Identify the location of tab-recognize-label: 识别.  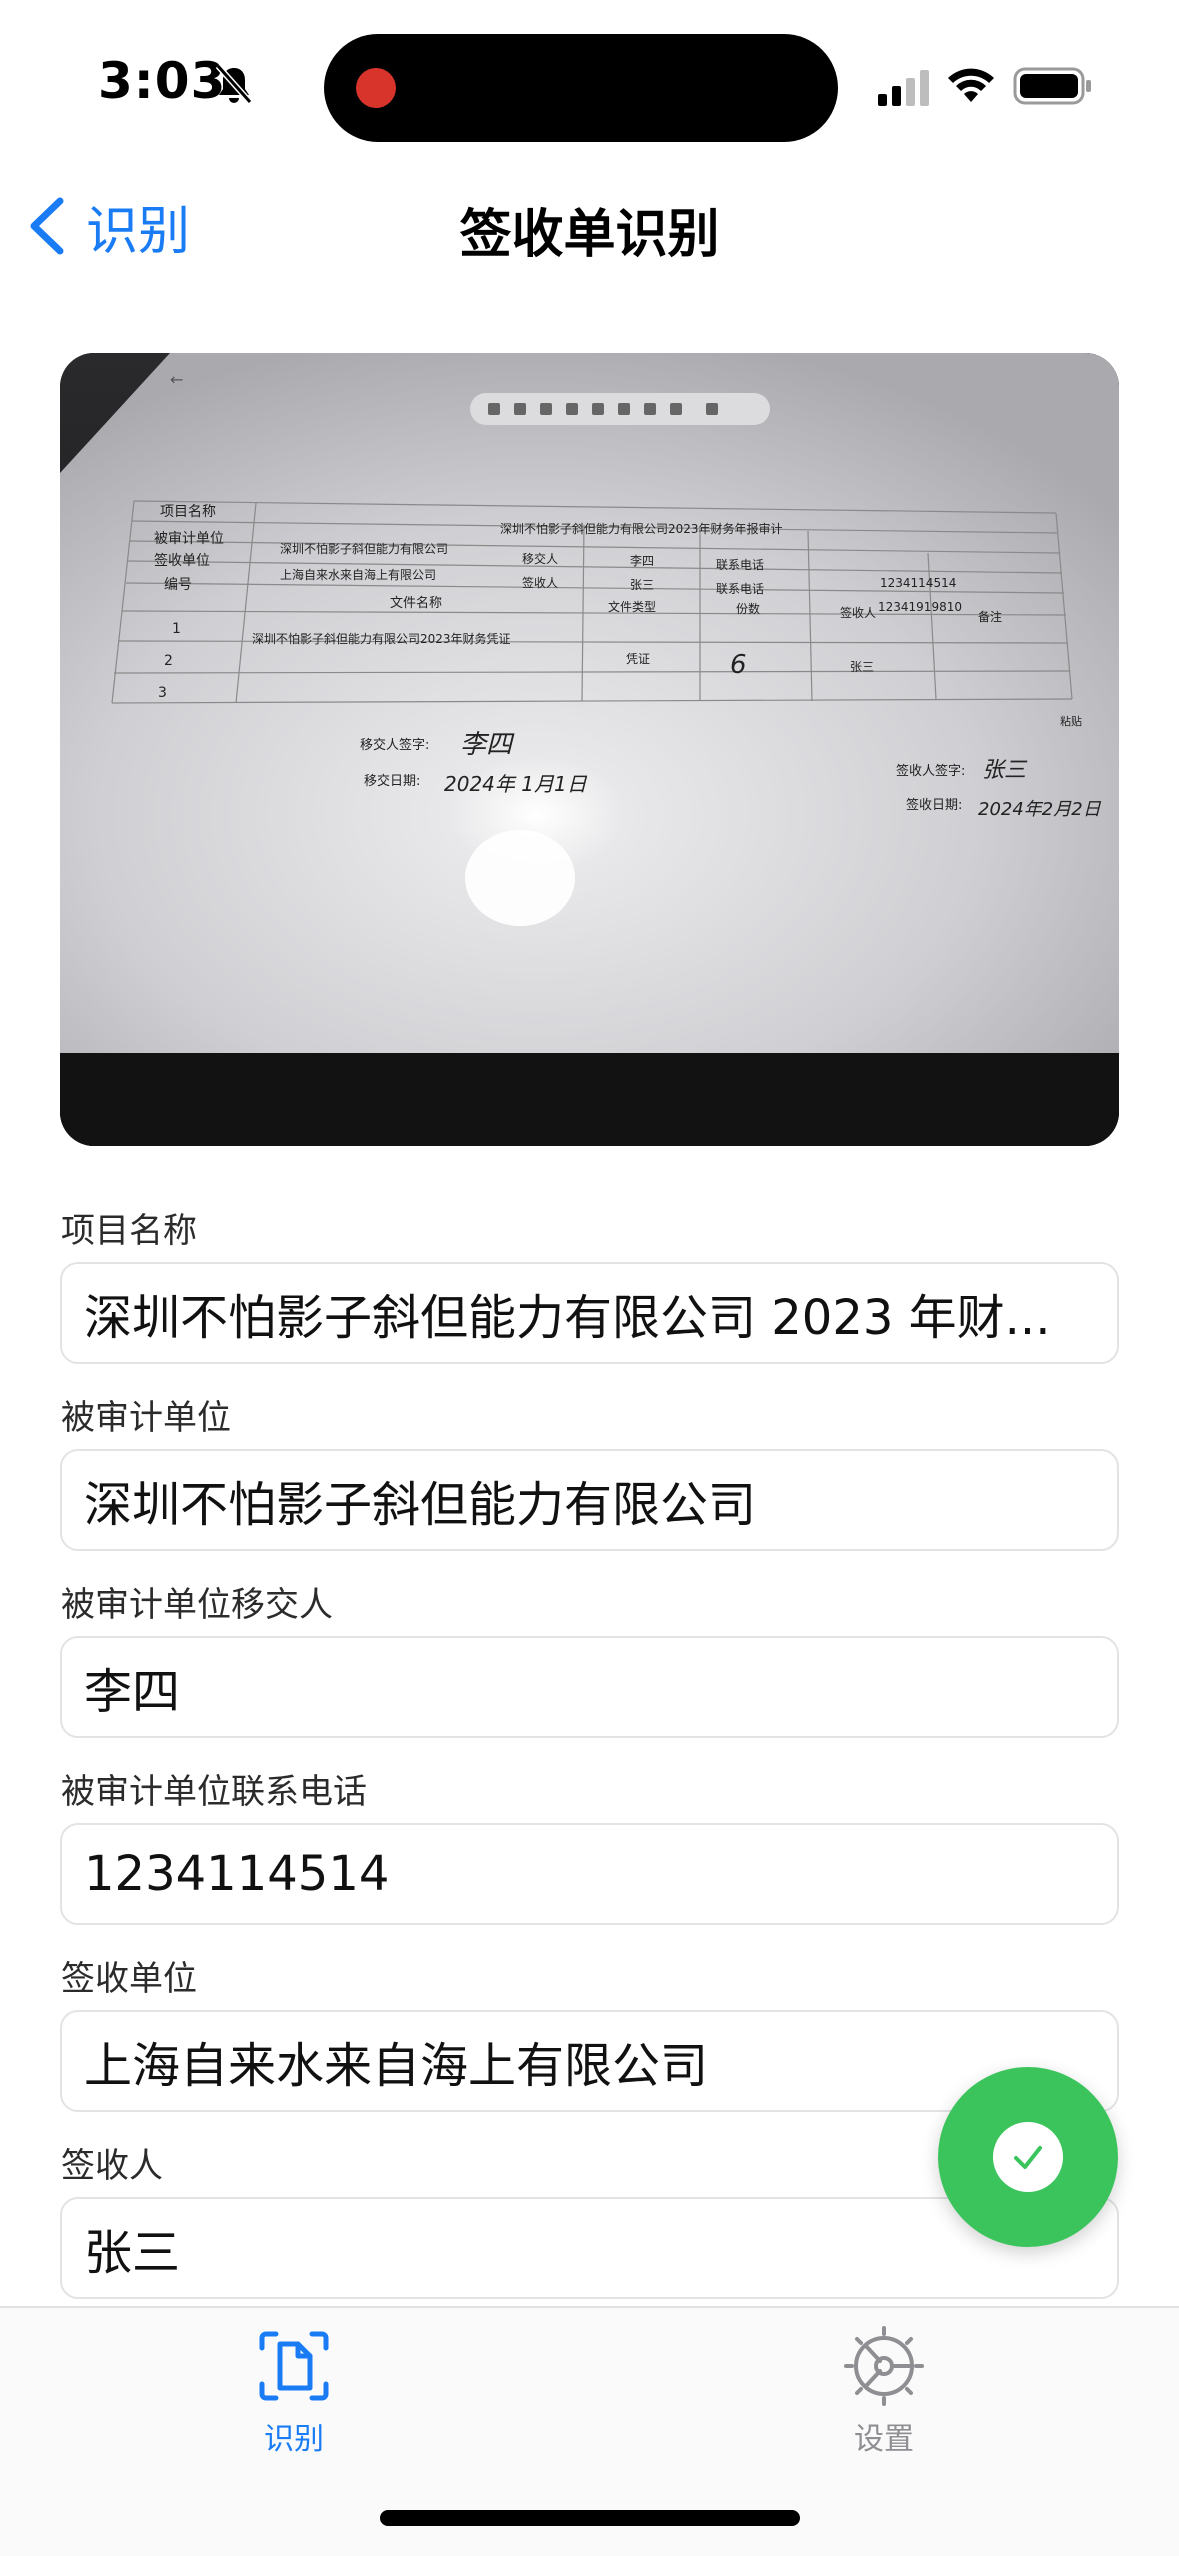
(294, 2439).